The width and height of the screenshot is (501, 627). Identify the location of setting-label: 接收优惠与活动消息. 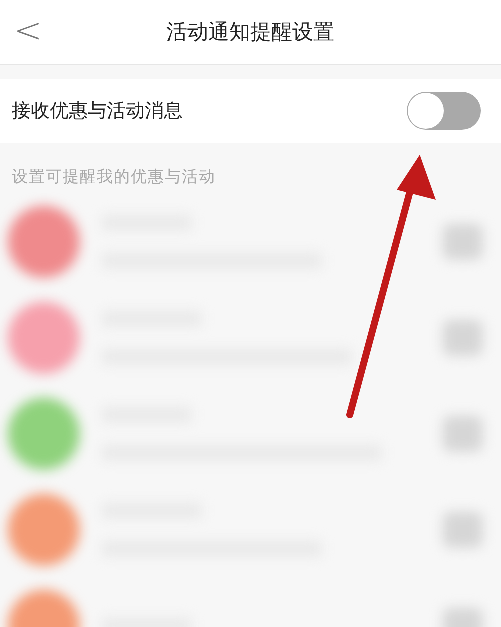
(97, 111).